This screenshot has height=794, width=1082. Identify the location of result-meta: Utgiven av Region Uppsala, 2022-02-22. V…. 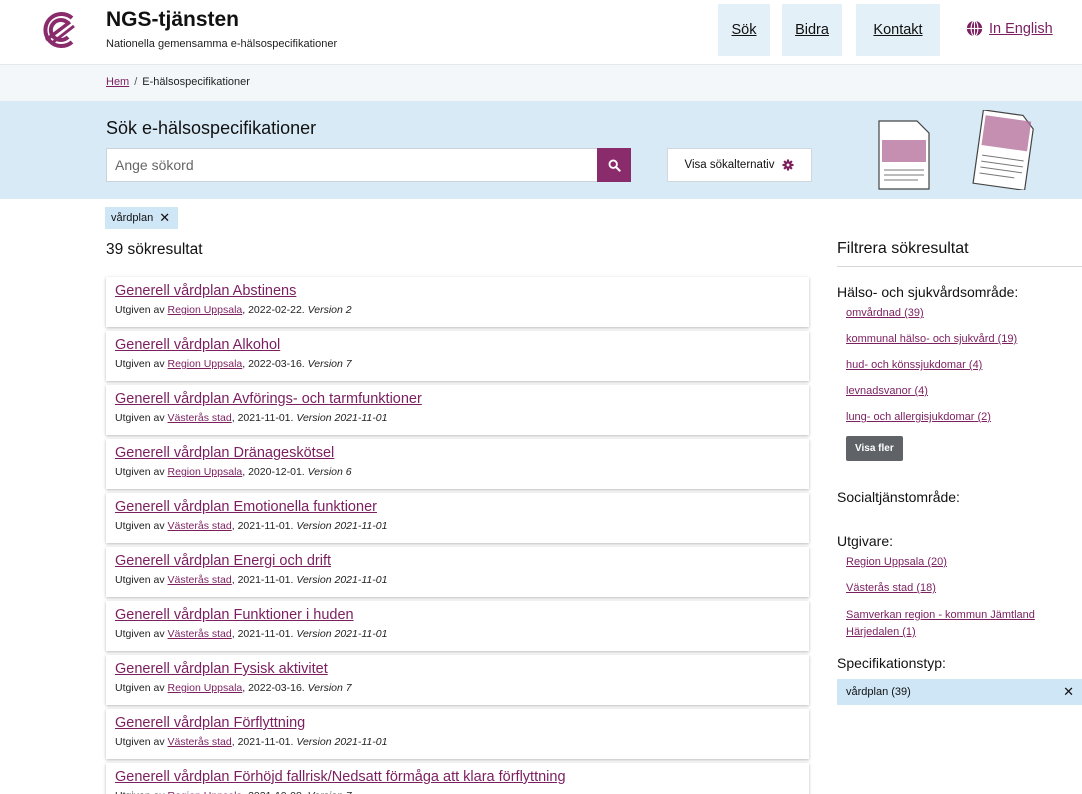
(462, 310).